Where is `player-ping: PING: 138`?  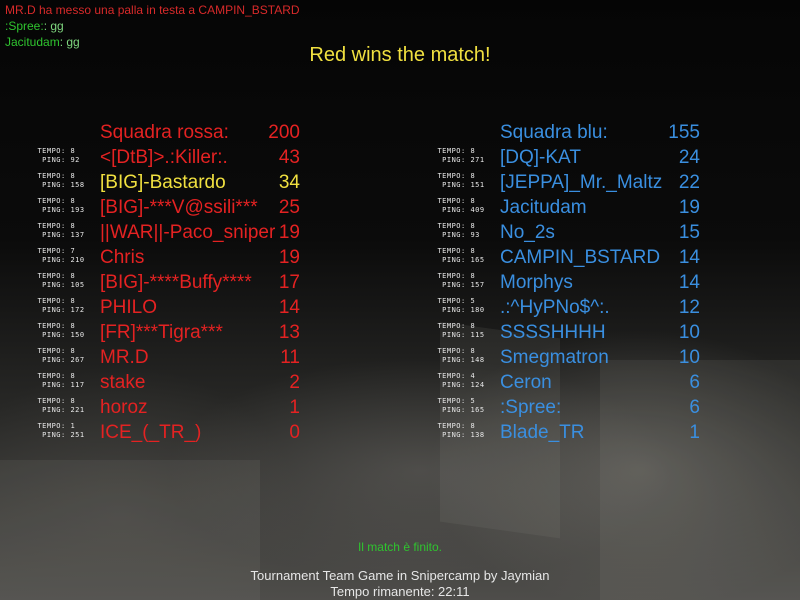 player-ping: PING: 138 is located at coordinates (456, 435).